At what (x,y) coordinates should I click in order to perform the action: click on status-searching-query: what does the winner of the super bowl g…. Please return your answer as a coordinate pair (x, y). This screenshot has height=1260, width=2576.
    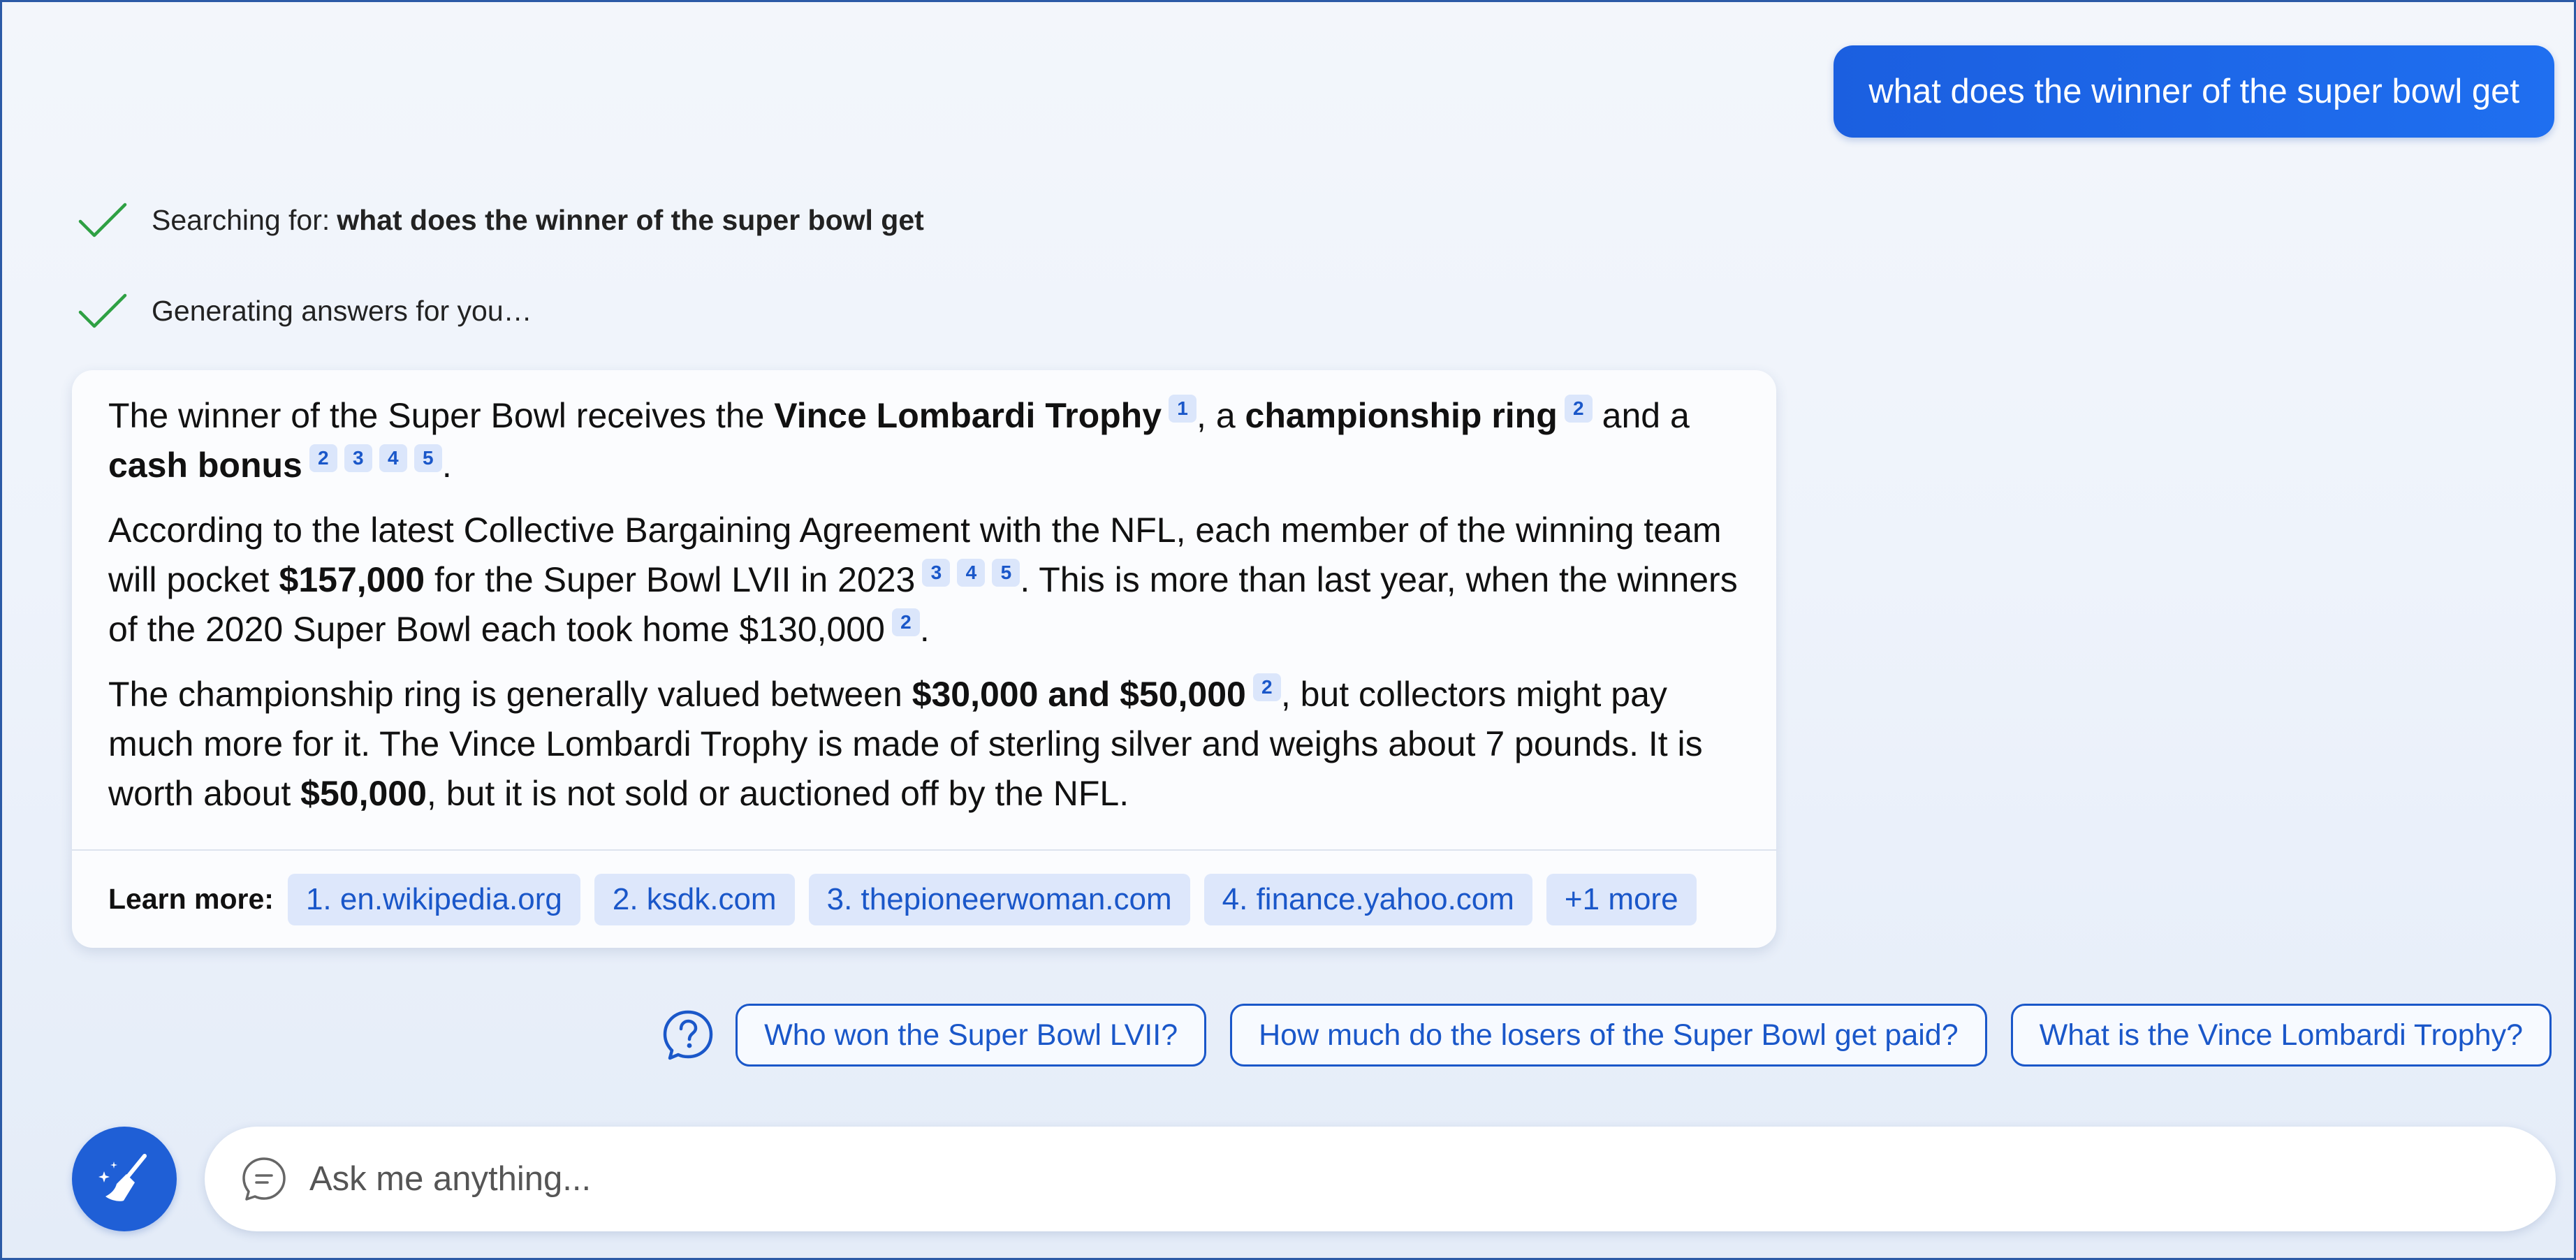
    Looking at the image, I should click on (630, 220).